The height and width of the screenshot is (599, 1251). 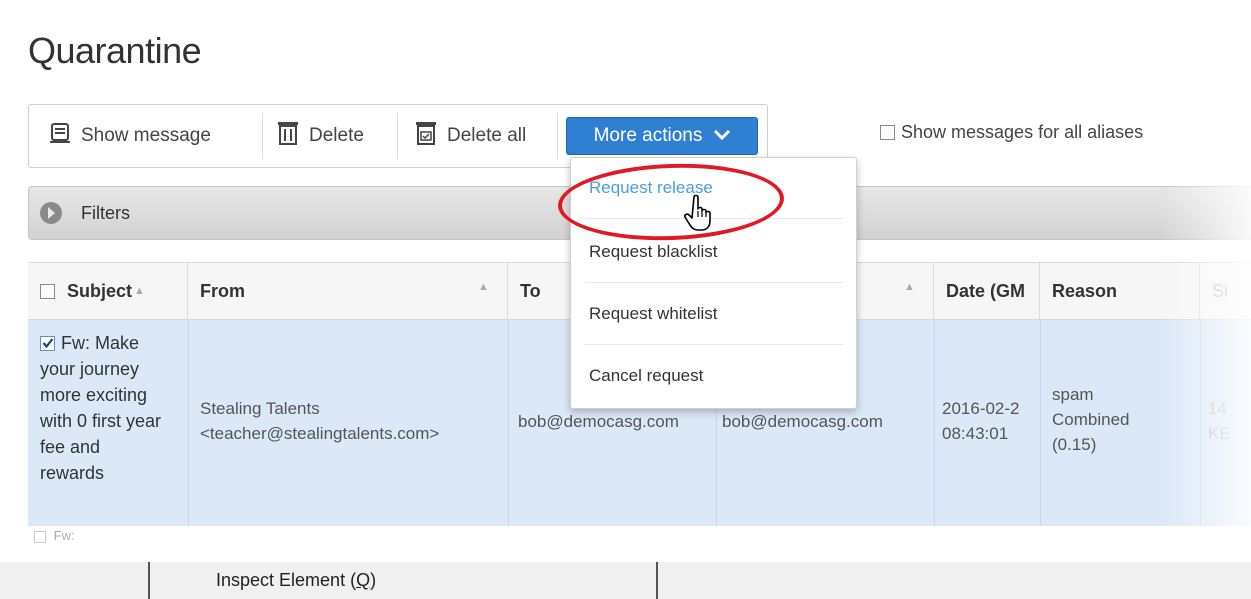 I want to click on reason-line: Combined, so click(x=1091, y=419).